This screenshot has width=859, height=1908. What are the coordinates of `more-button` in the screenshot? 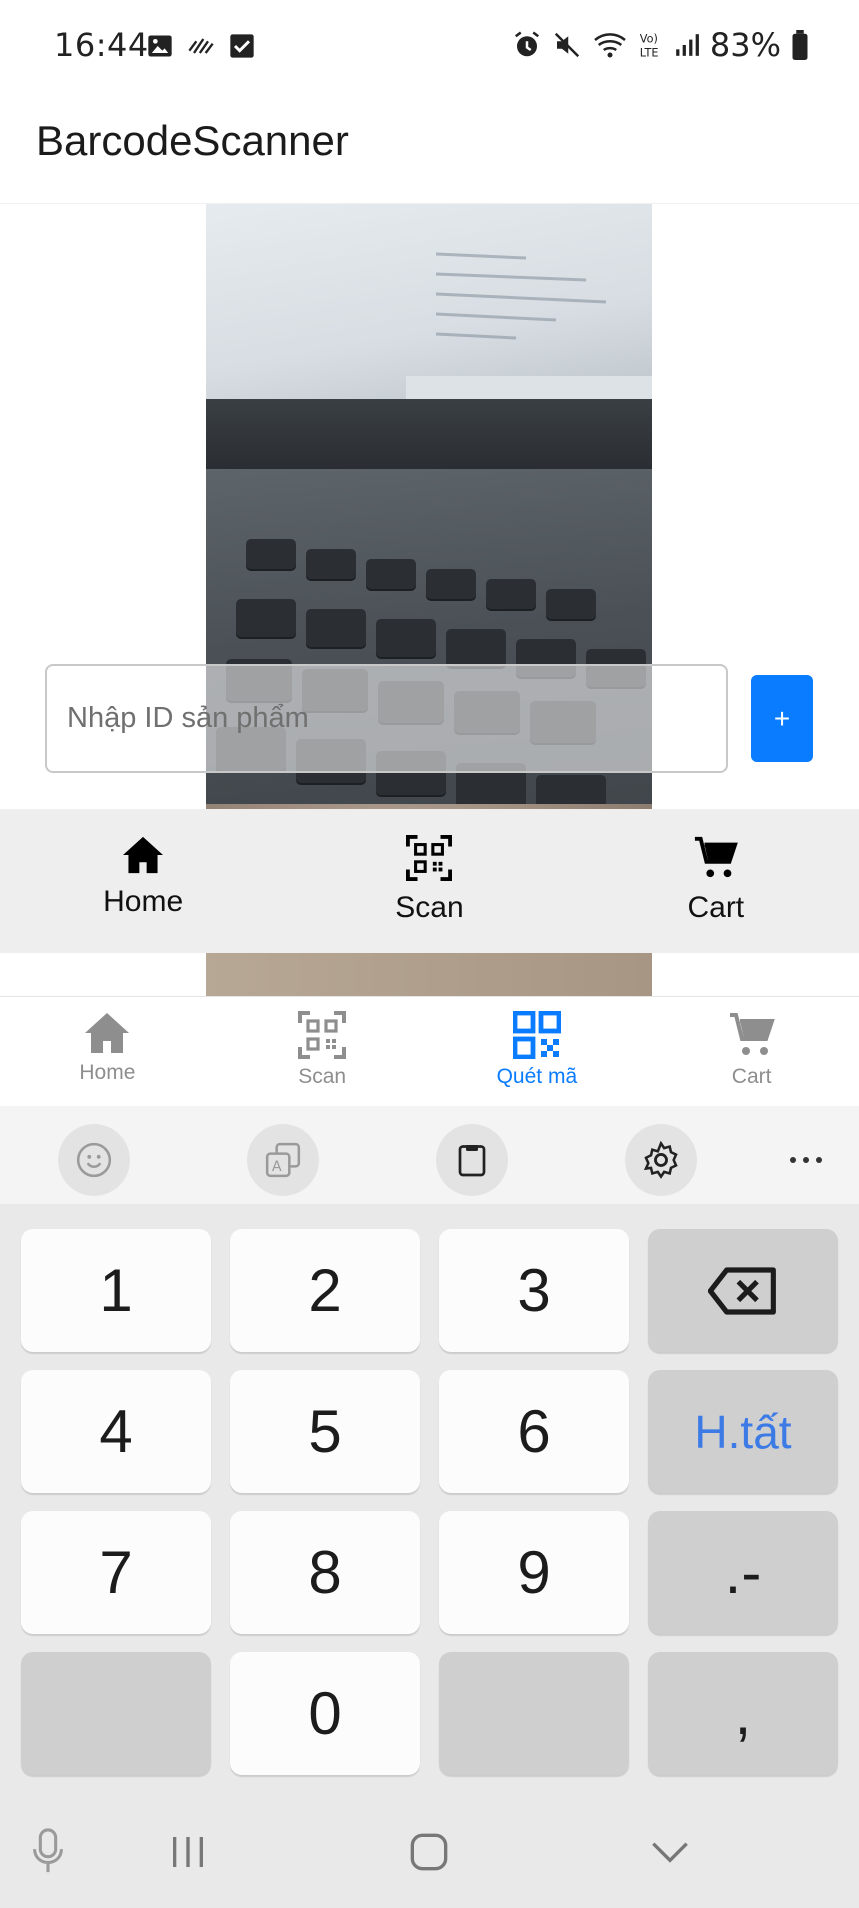 It's located at (806, 1160).